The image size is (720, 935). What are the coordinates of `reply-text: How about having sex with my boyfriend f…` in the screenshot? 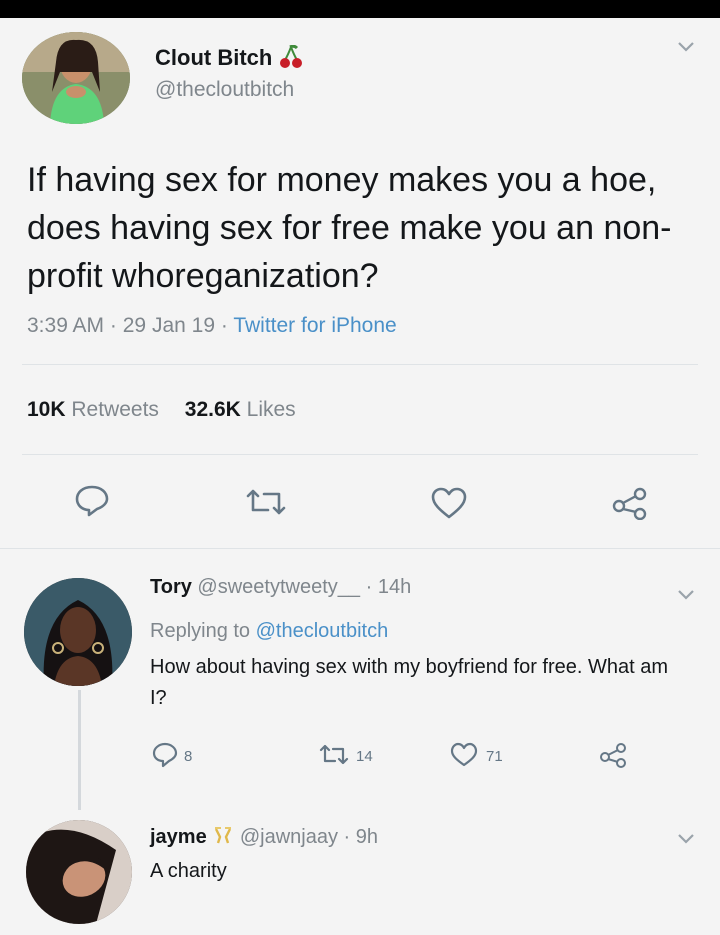 It's located at (409, 682).